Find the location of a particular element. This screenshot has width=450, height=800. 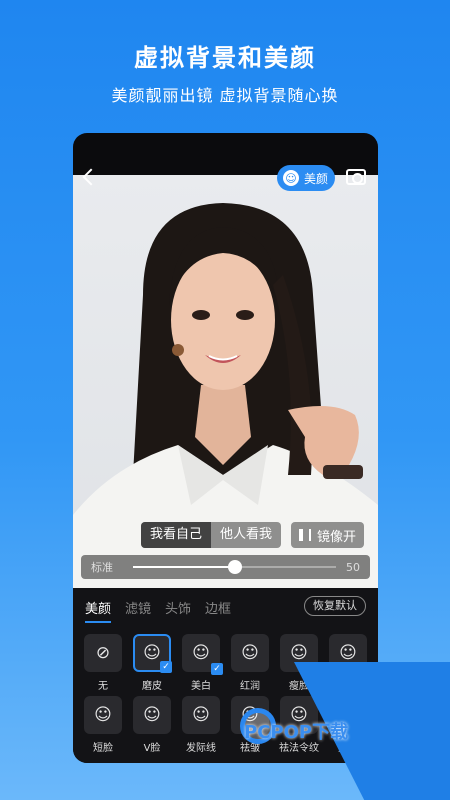

none-icon: ⊘ is located at coordinates (103, 653).